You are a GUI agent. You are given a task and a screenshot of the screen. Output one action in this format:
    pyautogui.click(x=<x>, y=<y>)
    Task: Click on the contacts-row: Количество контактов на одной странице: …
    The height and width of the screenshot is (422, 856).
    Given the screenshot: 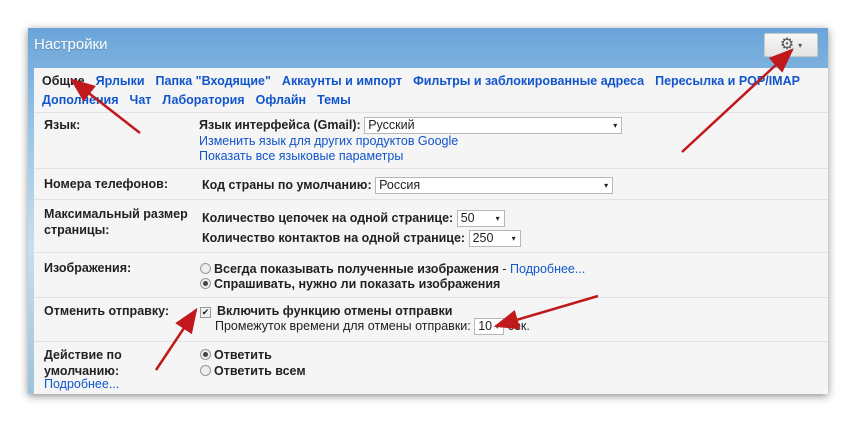 What is the action you would take?
    pyautogui.click(x=361, y=239)
    